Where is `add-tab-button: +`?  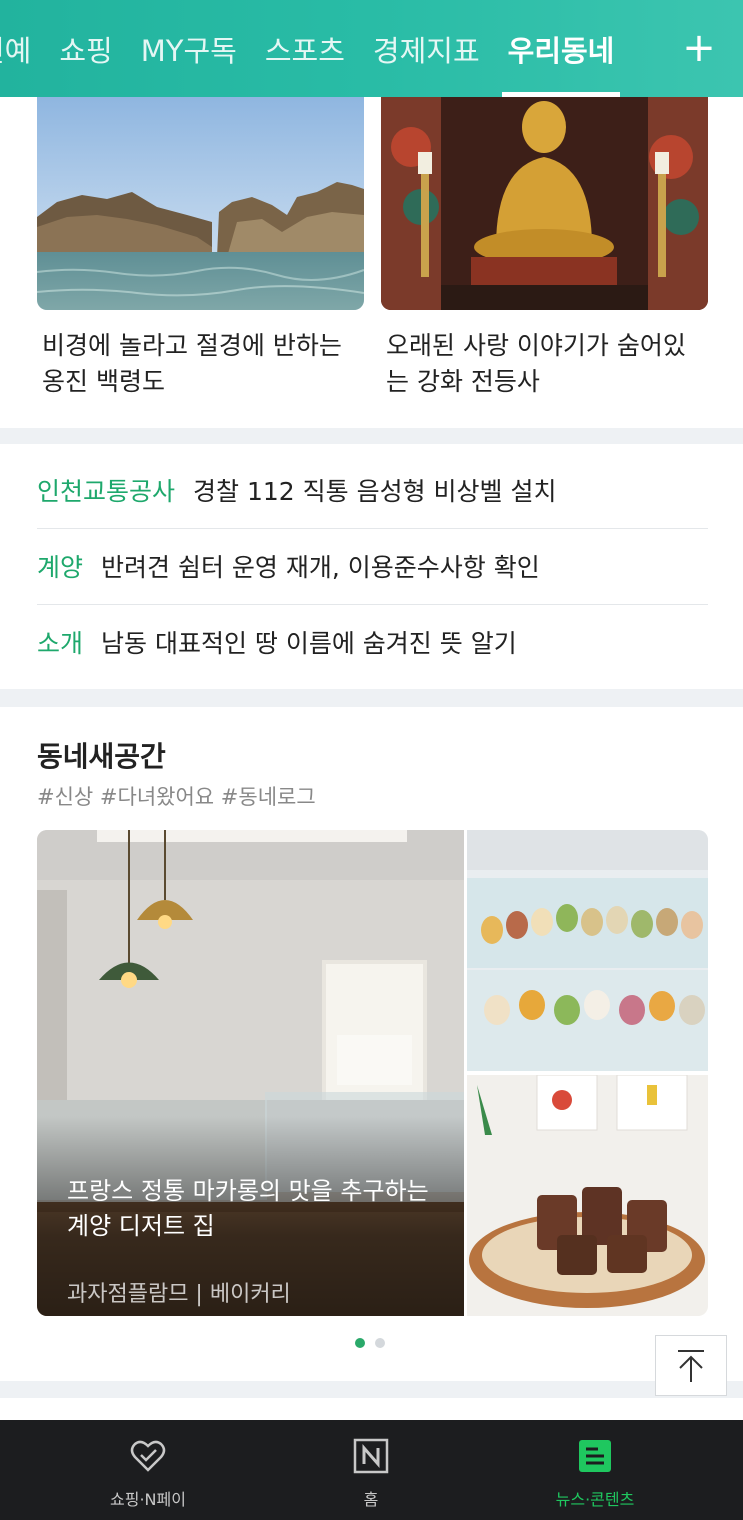
add-tab-button: + is located at coordinates (699, 48).